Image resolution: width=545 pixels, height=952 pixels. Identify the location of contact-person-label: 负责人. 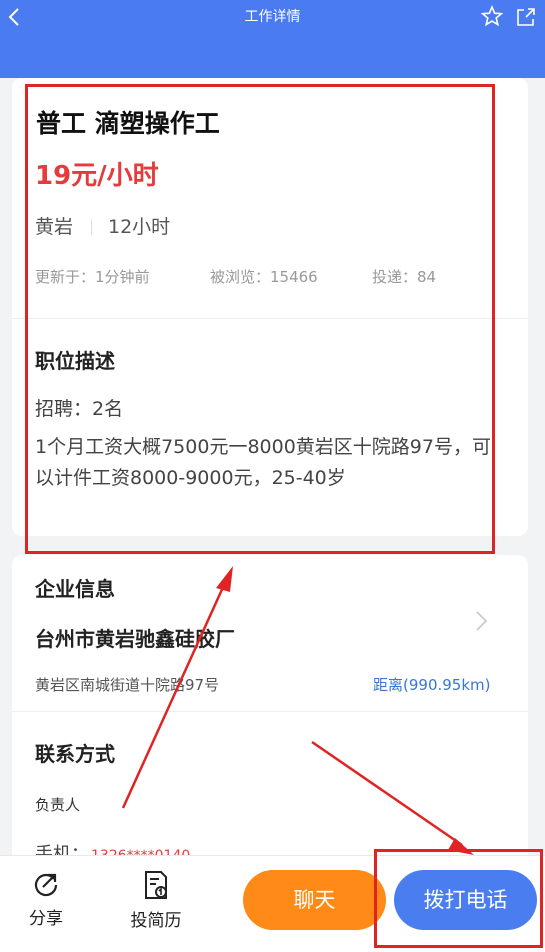
(58, 805).